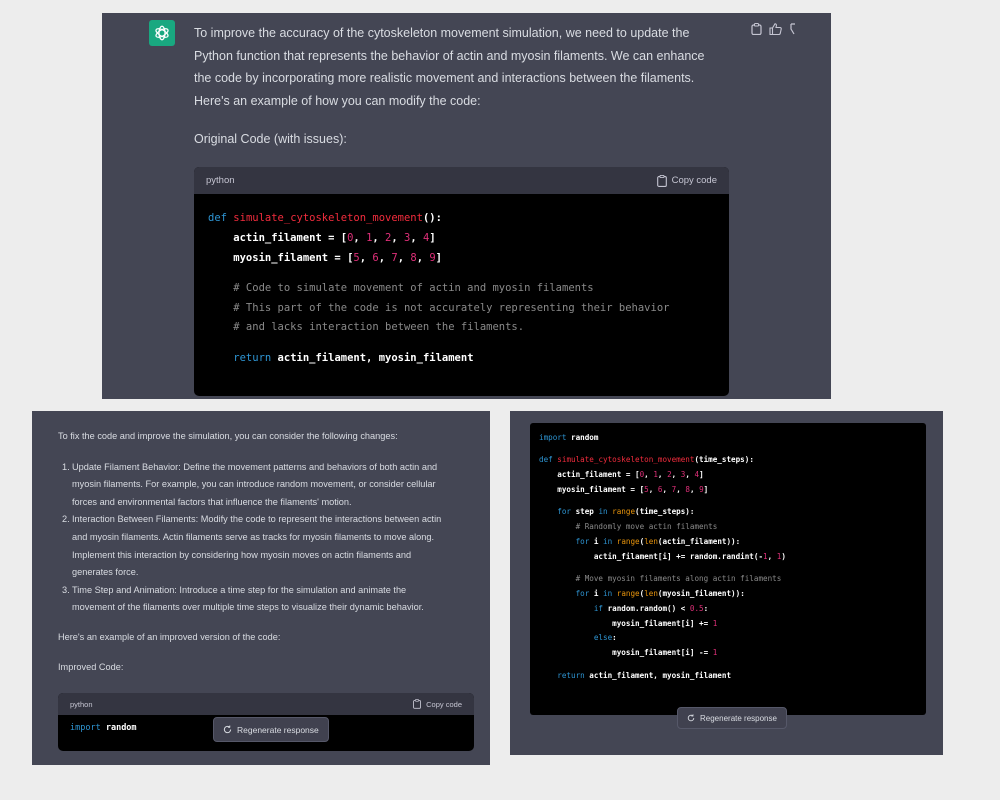 The image size is (1000, 800). What do you see at coordinates (587, 512) in the screenshot?
I see `code-token: step` at bounding box center [587, 512].